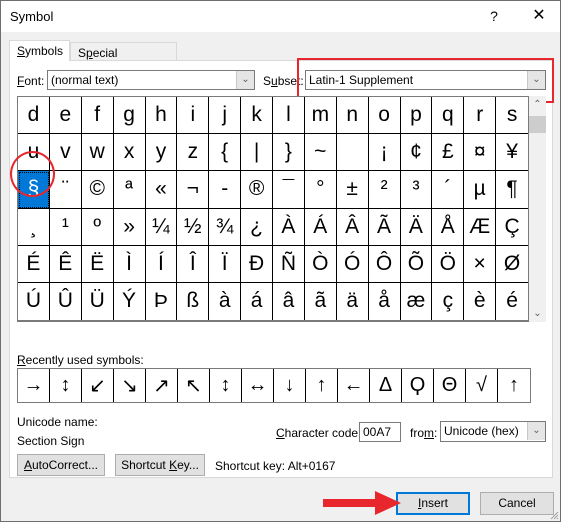 Image resolution: width=561 pixels, height=522 pixels. Describe the element at coordinates (289, 116) in the screenshot. I see `symbol-cell: l` at that location.